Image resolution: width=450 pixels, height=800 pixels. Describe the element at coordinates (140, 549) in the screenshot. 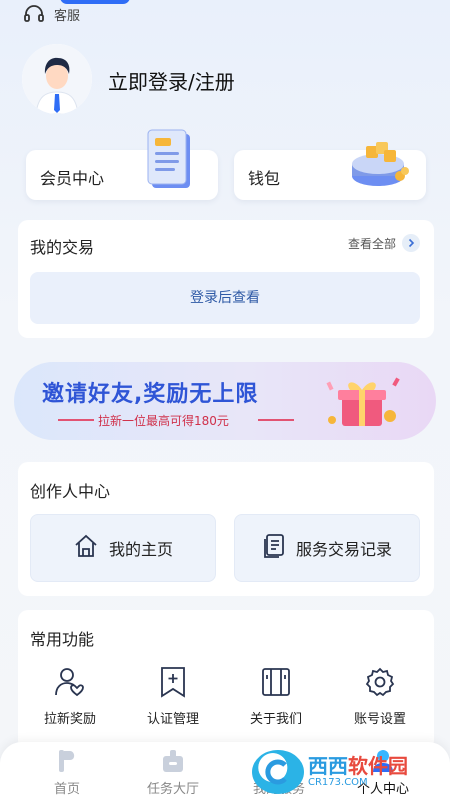

I see `my-homepage-label: 我的主页` at that location.